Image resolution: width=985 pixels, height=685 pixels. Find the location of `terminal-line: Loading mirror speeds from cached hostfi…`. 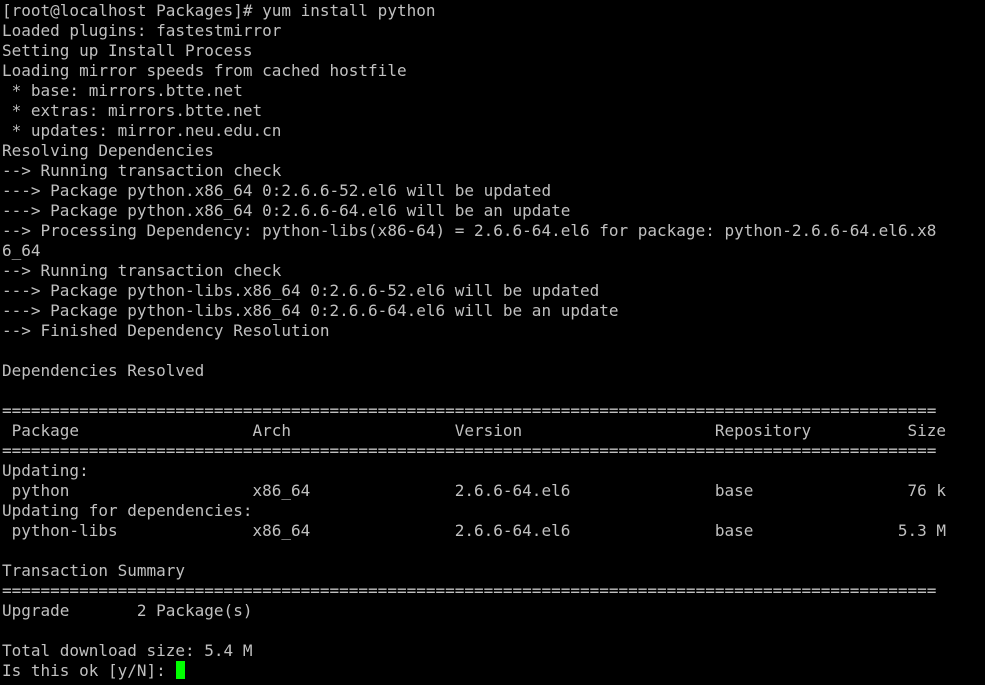

terminal-line: Loading mirror speeds from cached hostfi… is located at coordinates (204, 70).